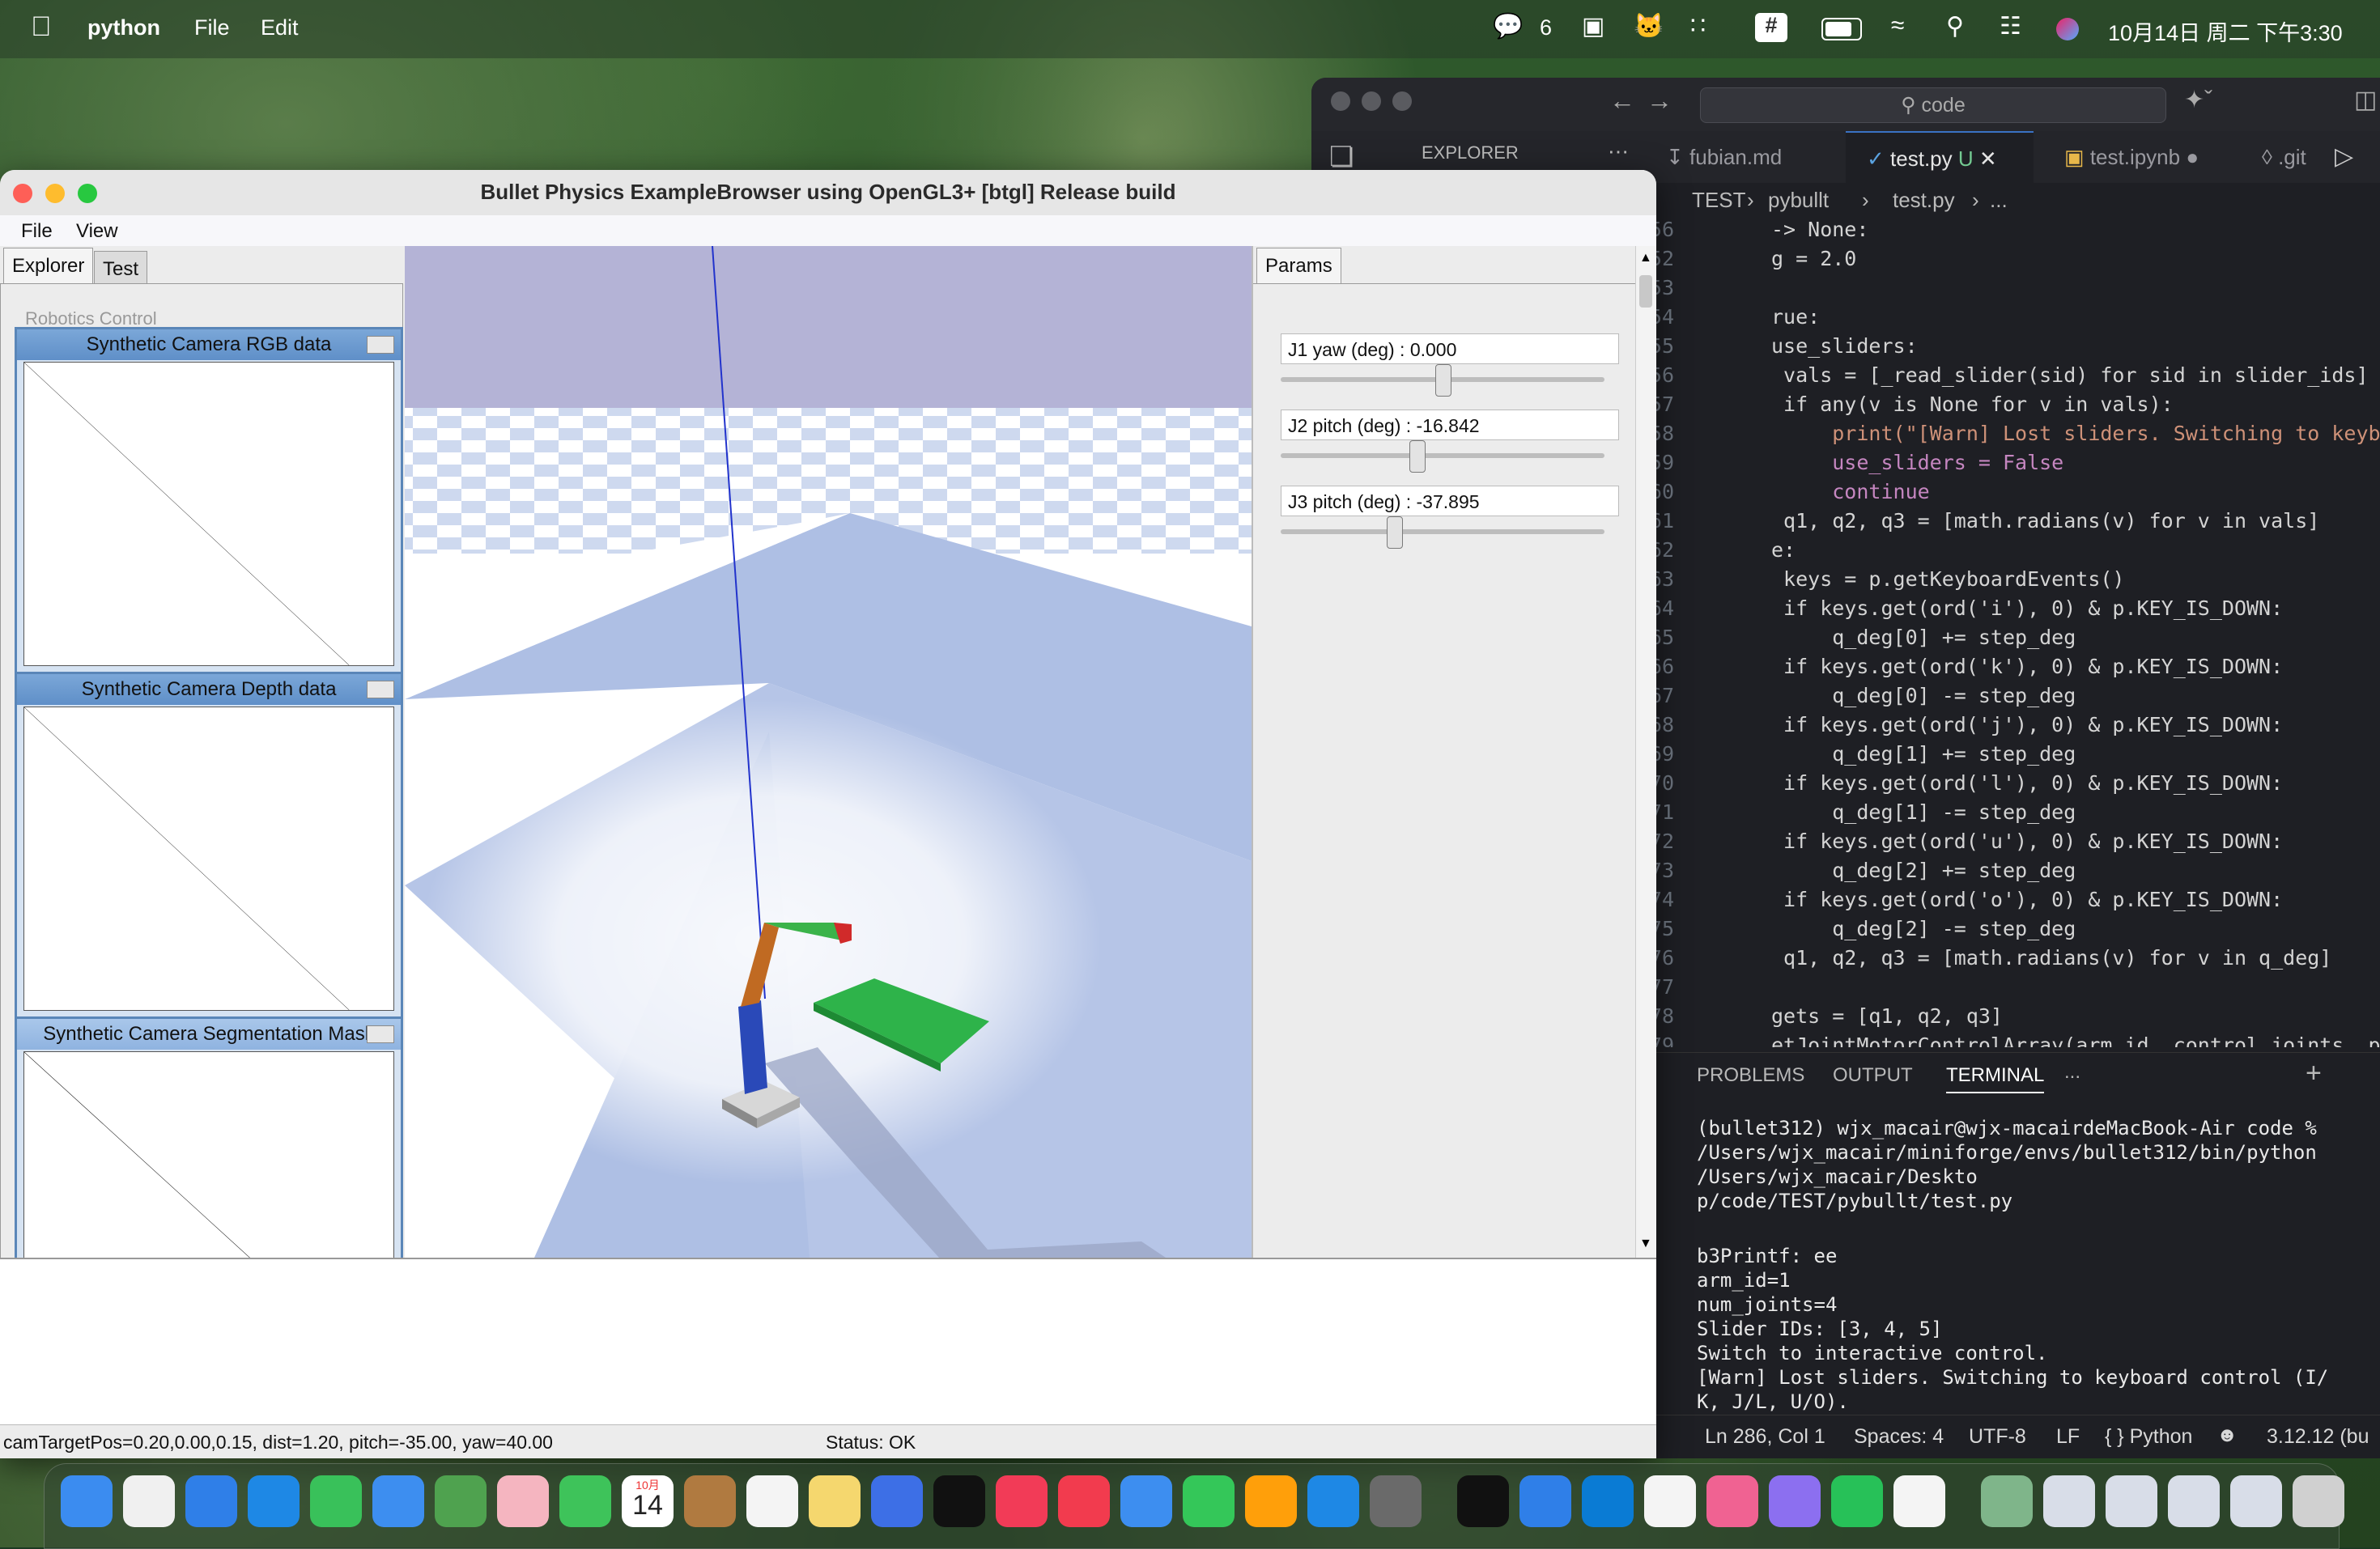 This screenshot has height=1549, width=2380. What do you see at coordinates (121, 269) in the screenshot?
I see `tab-test: Test` at bounding box center [121, 269].